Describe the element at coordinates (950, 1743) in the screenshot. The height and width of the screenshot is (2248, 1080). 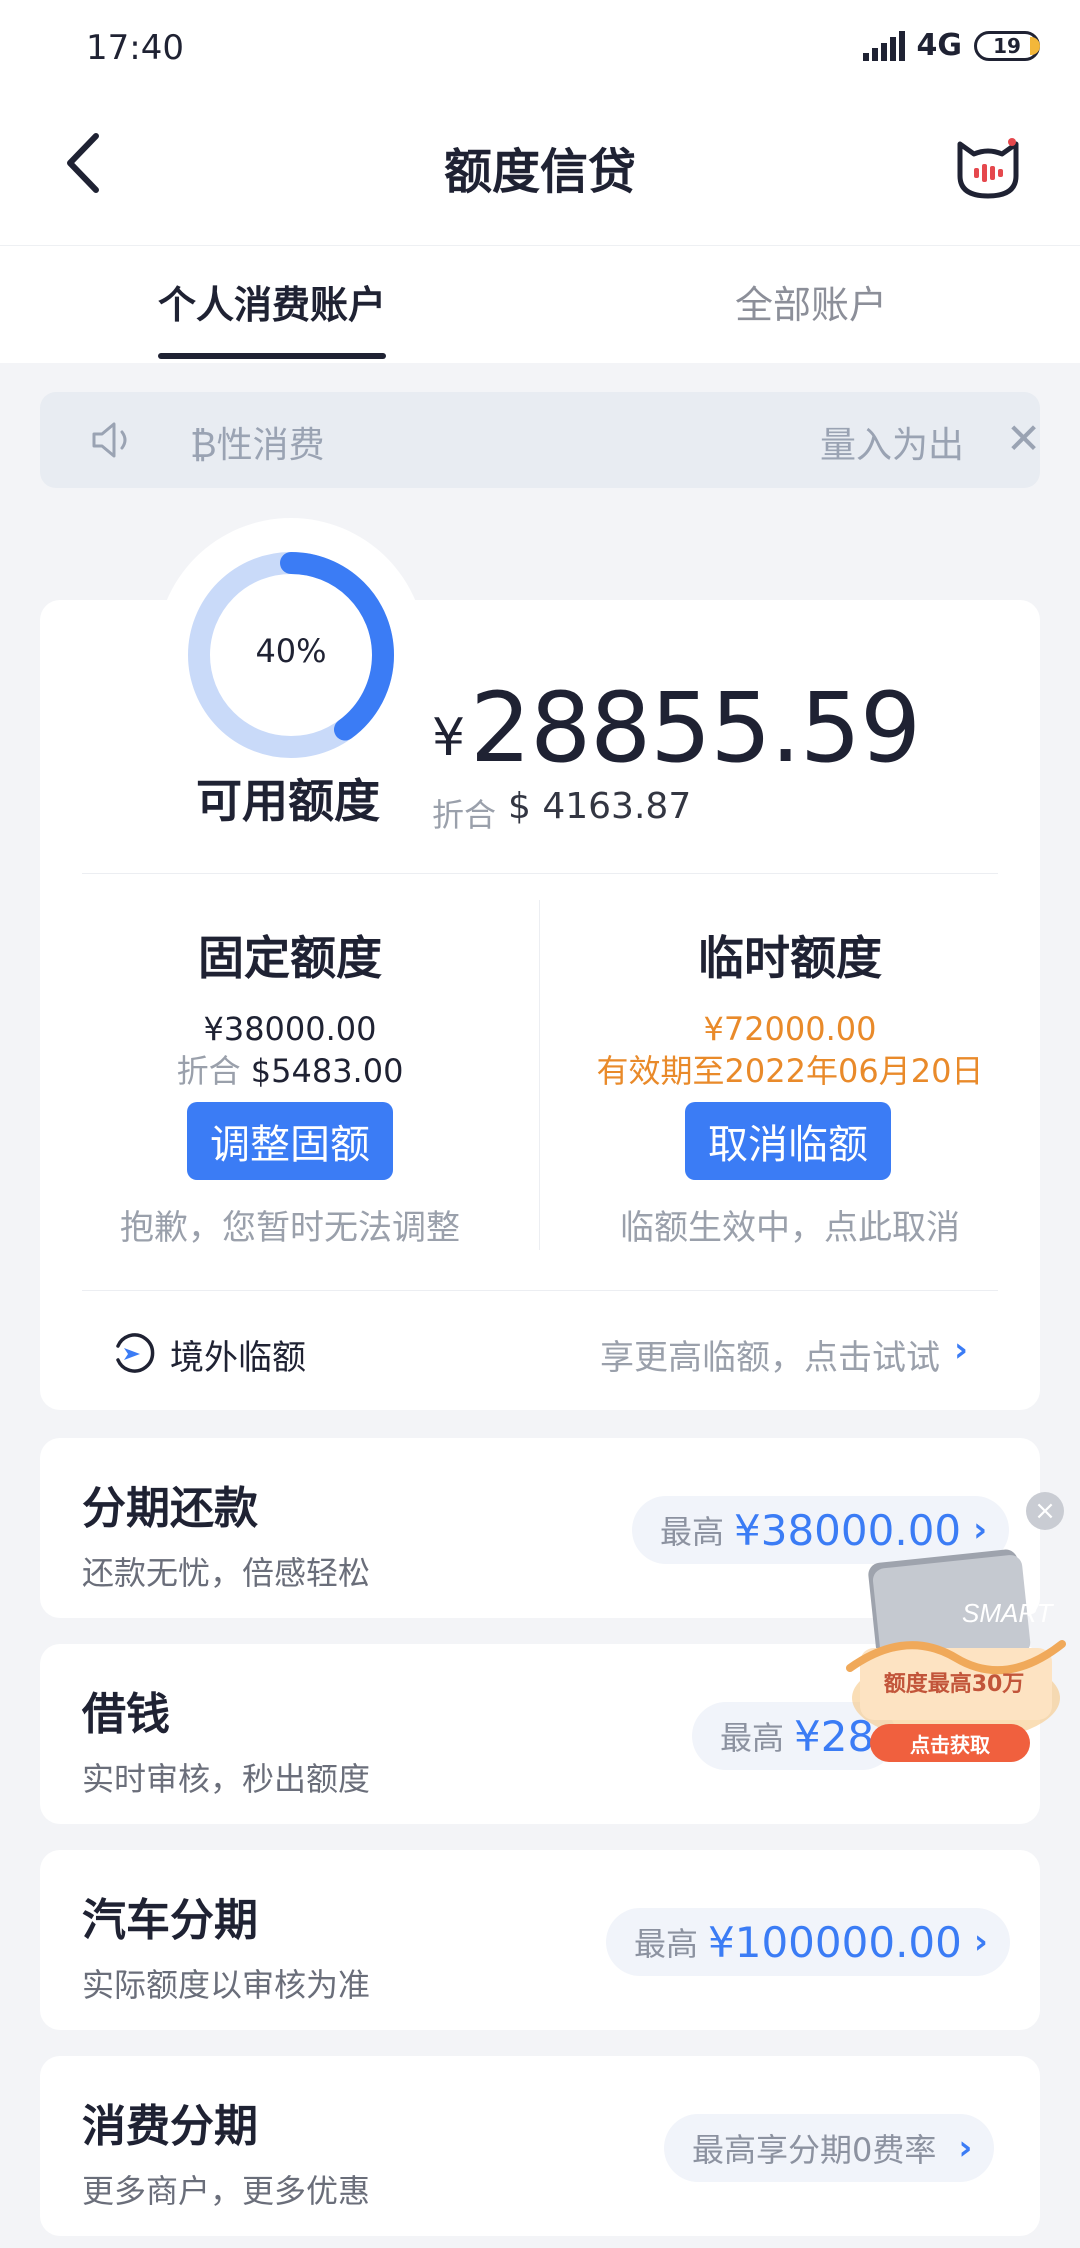
I see `ad-cta-button: 点击获取` at that location.